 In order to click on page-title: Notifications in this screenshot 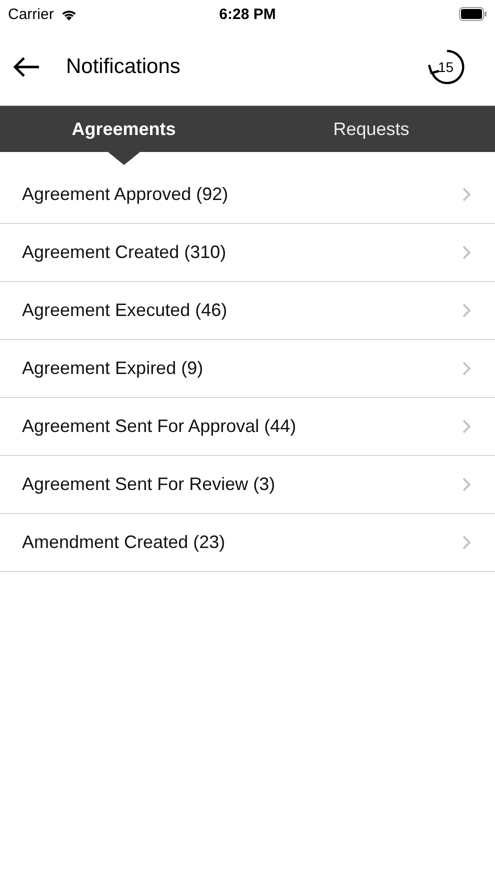, I will do `click(124, 66)`.